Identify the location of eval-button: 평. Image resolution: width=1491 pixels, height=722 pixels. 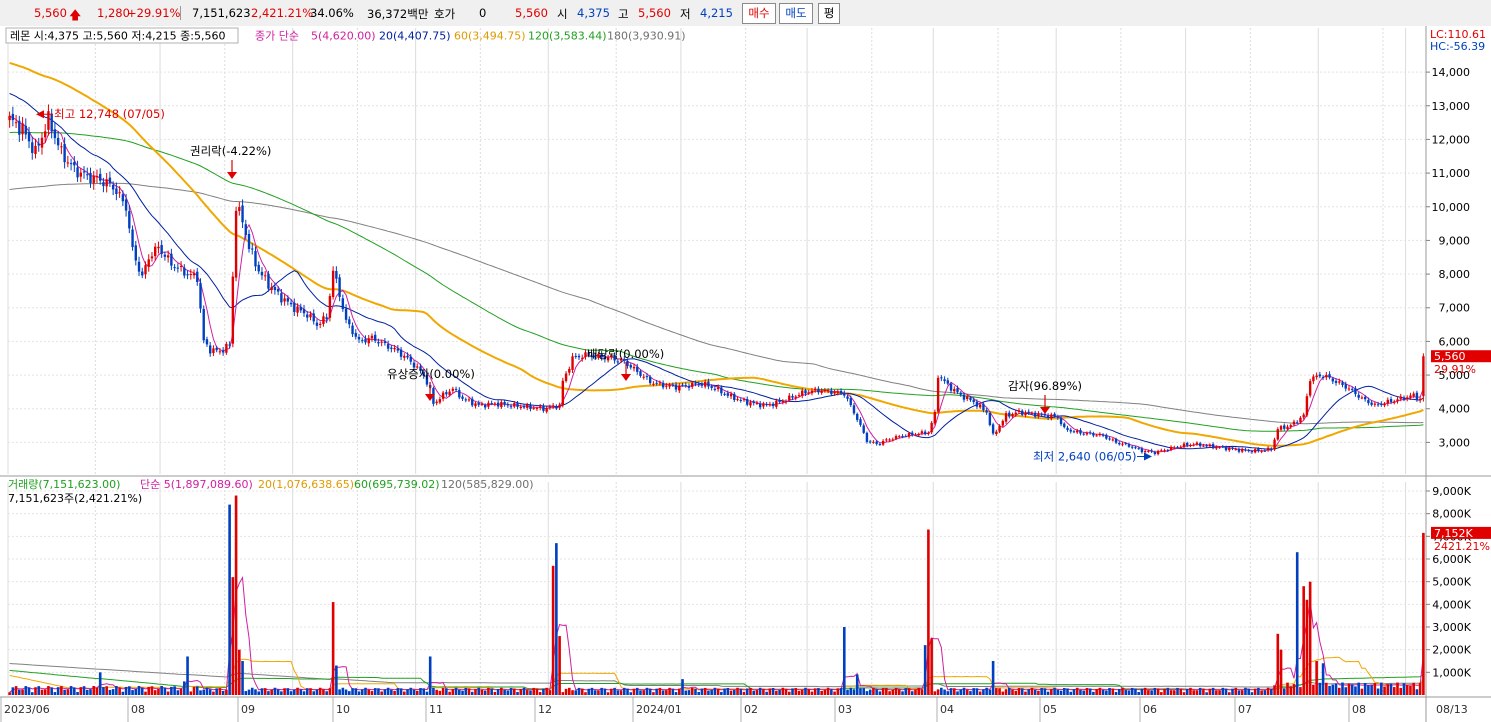
(829, 13).